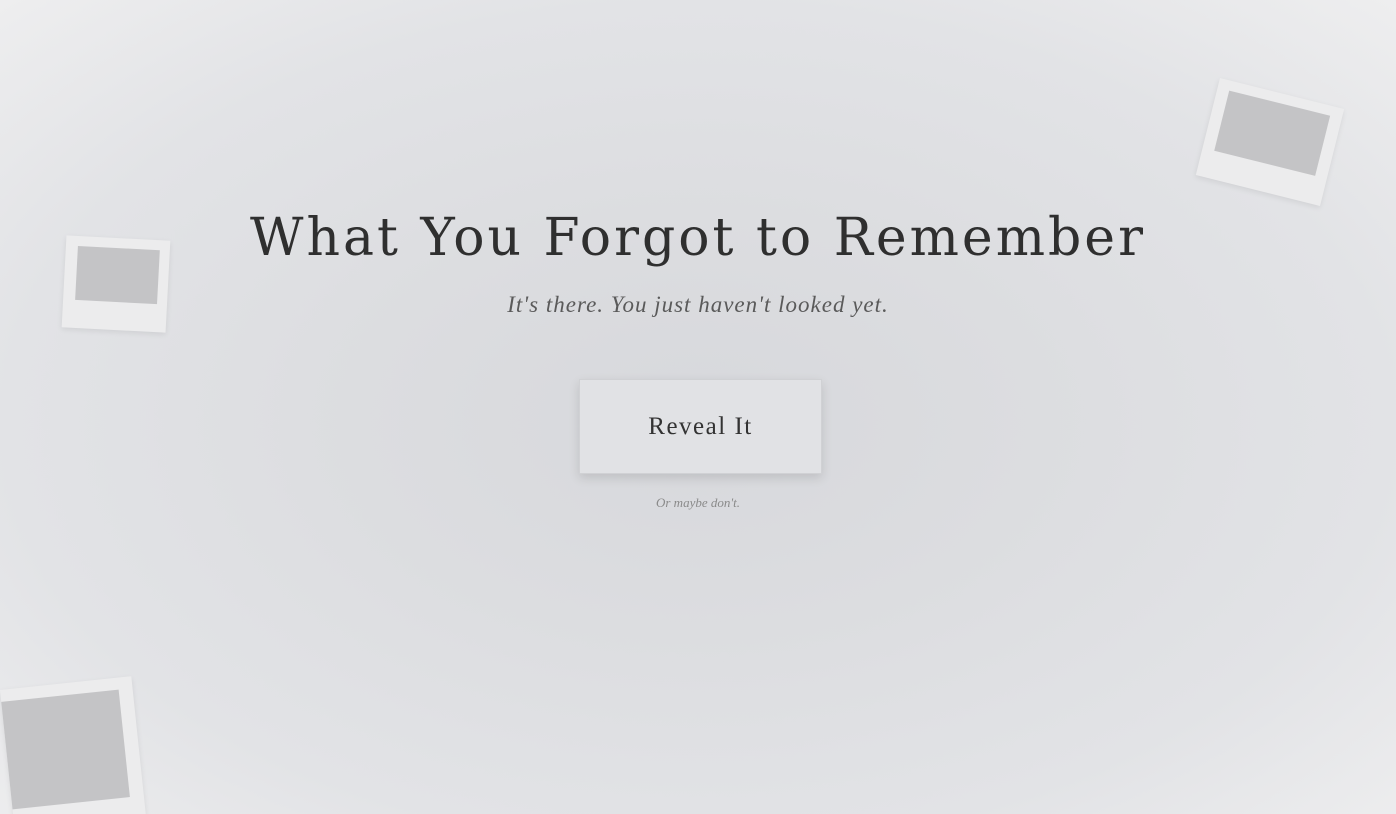 The height and width of the screenshot is (814, 1396). I want to click on polaroid-photo-top-right, so click(1270, 142).